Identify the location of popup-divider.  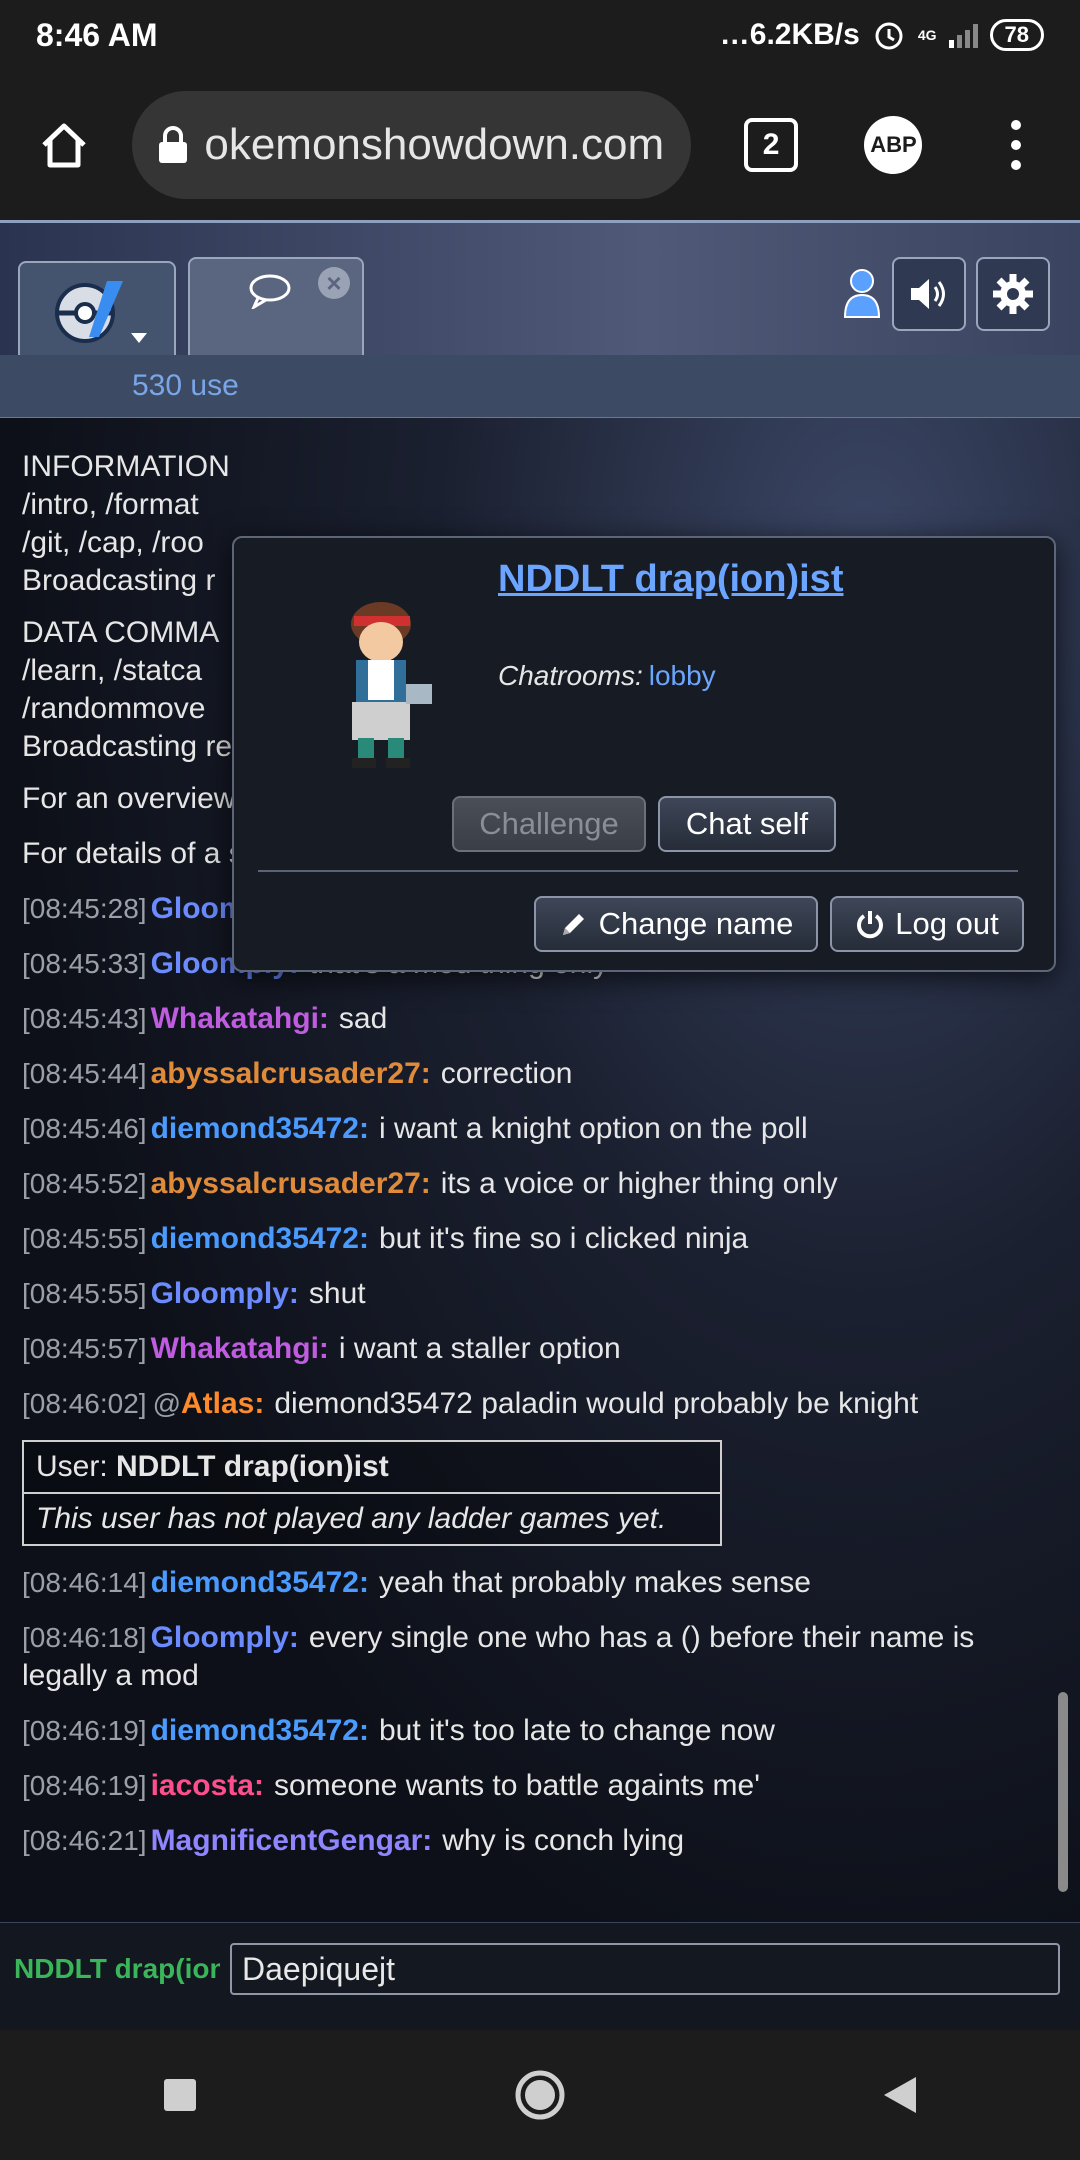
(638, 871).